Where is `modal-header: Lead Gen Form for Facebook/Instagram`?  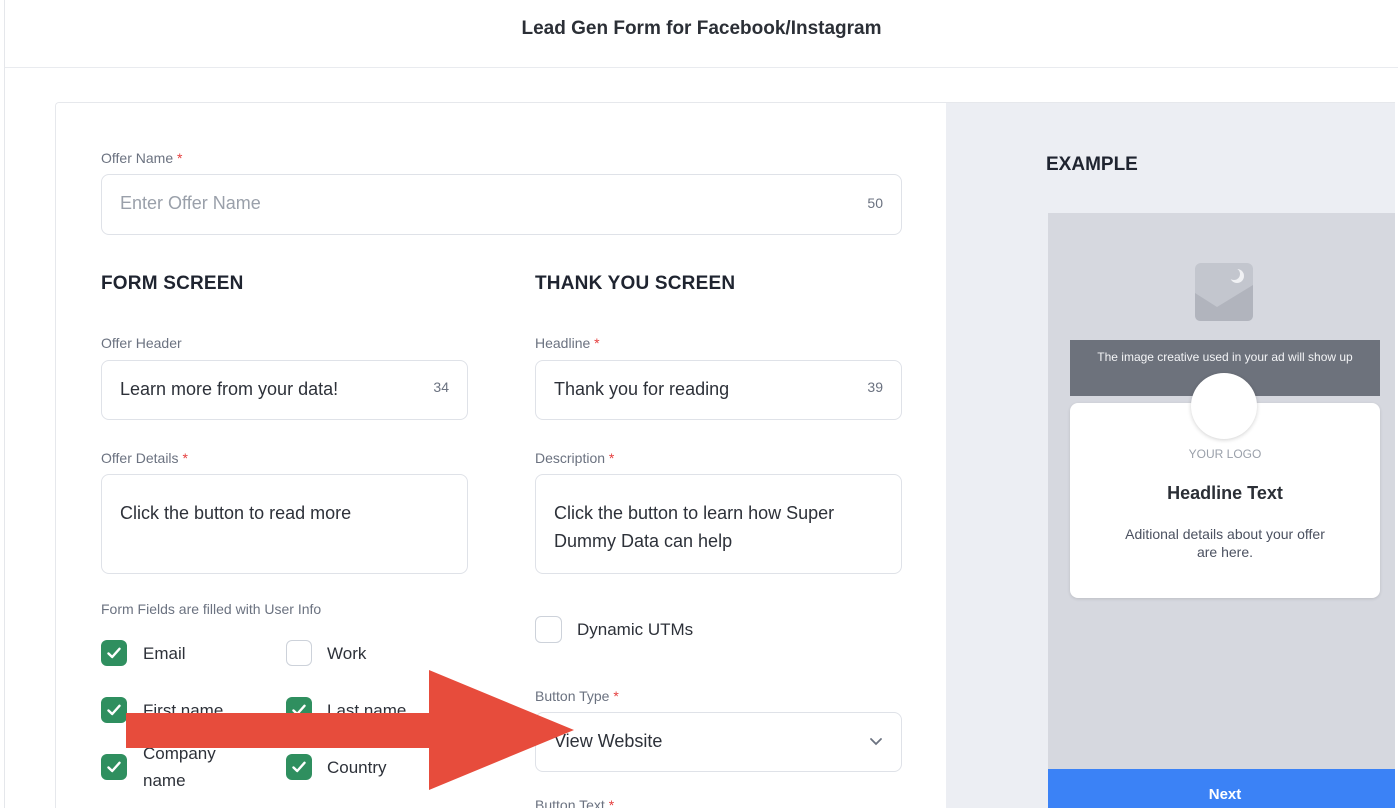
modal-header: Lead Gen Form for Facebook/Instagram is located at coordinates (701, 34).